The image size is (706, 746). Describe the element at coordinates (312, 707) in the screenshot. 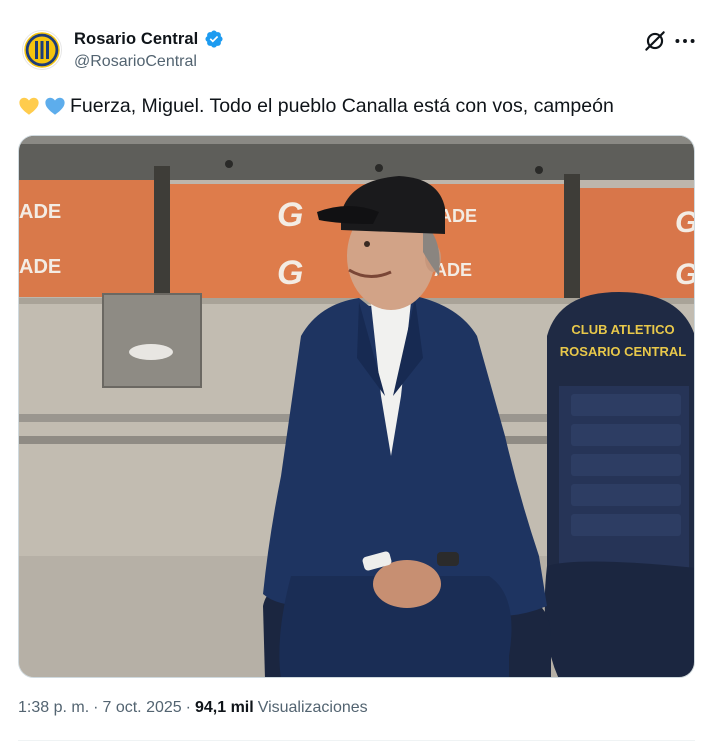

I see `views-label: Visualizaciones` at that location.